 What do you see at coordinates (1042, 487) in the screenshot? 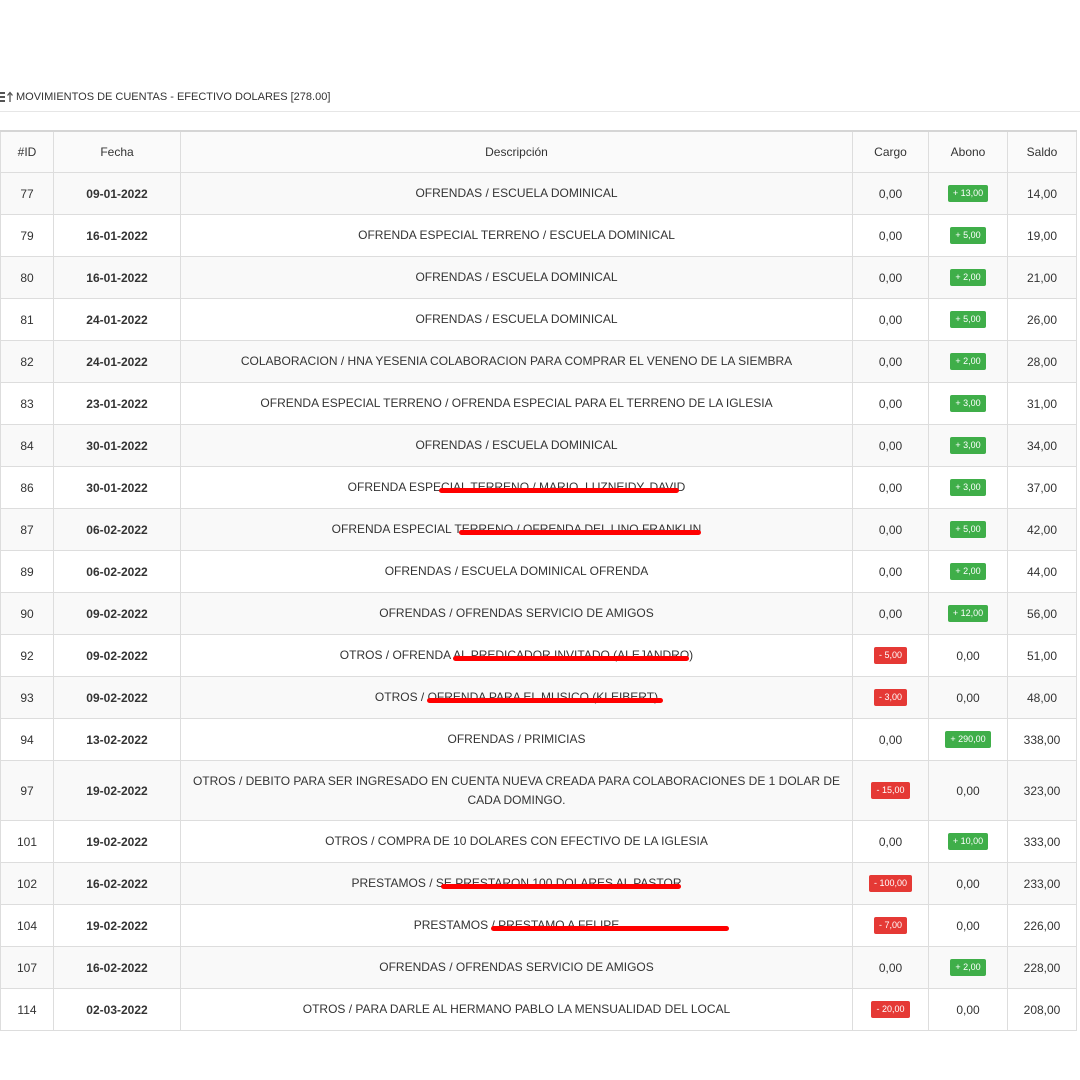
I see `saldo-cell: 37,00` at bounding box center [1042, 487].